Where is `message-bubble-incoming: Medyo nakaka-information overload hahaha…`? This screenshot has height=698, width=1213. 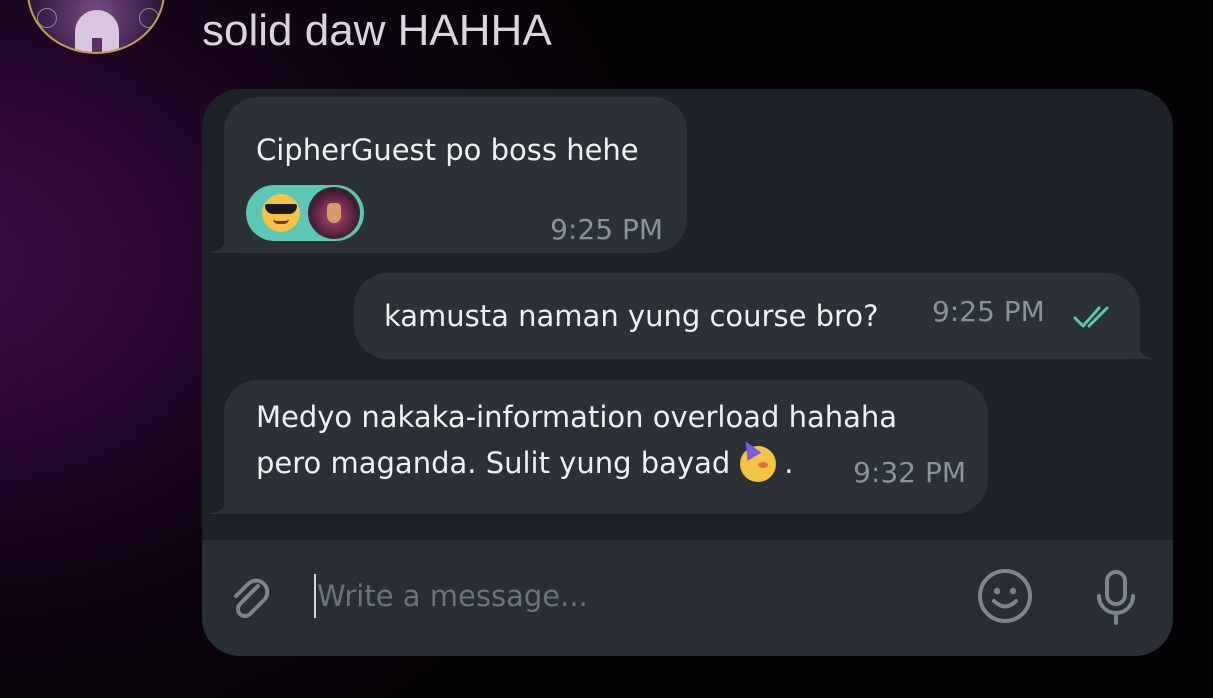 message-bubble-incoming: Medyo nakaka-information overload hahaha… is located at coordinates (598, 447).